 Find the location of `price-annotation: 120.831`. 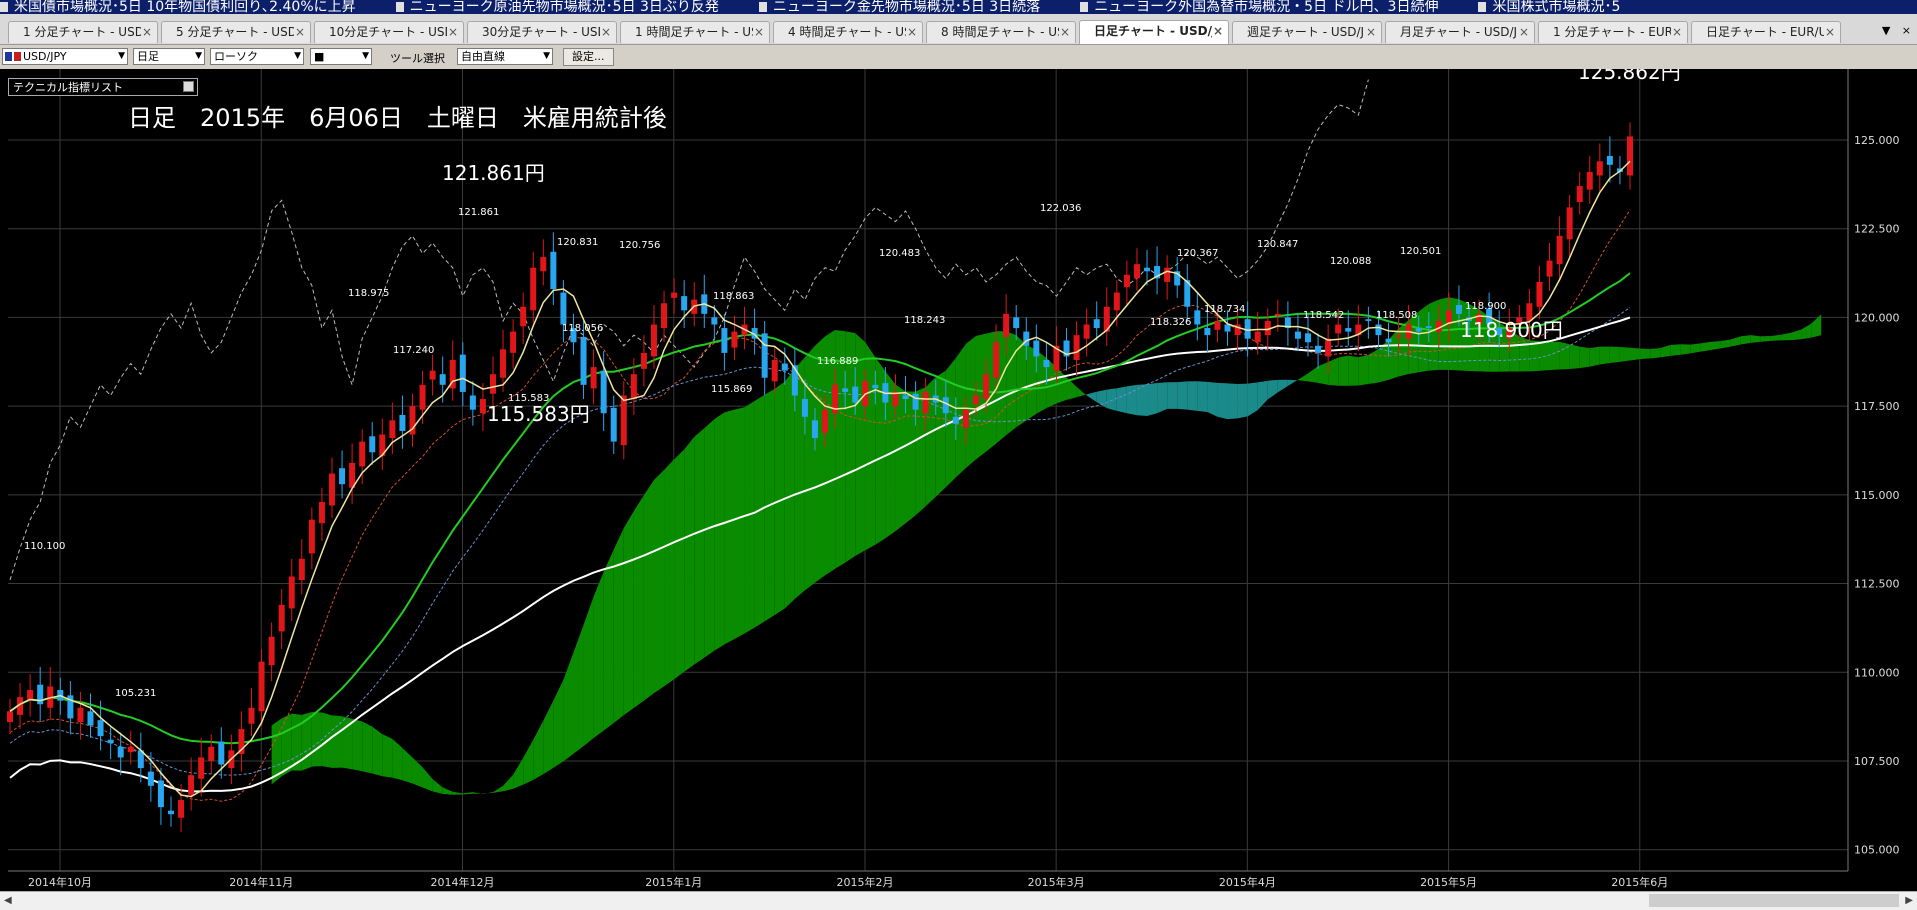

price-annotation: 120.831 is located at coordinates (577, 242).